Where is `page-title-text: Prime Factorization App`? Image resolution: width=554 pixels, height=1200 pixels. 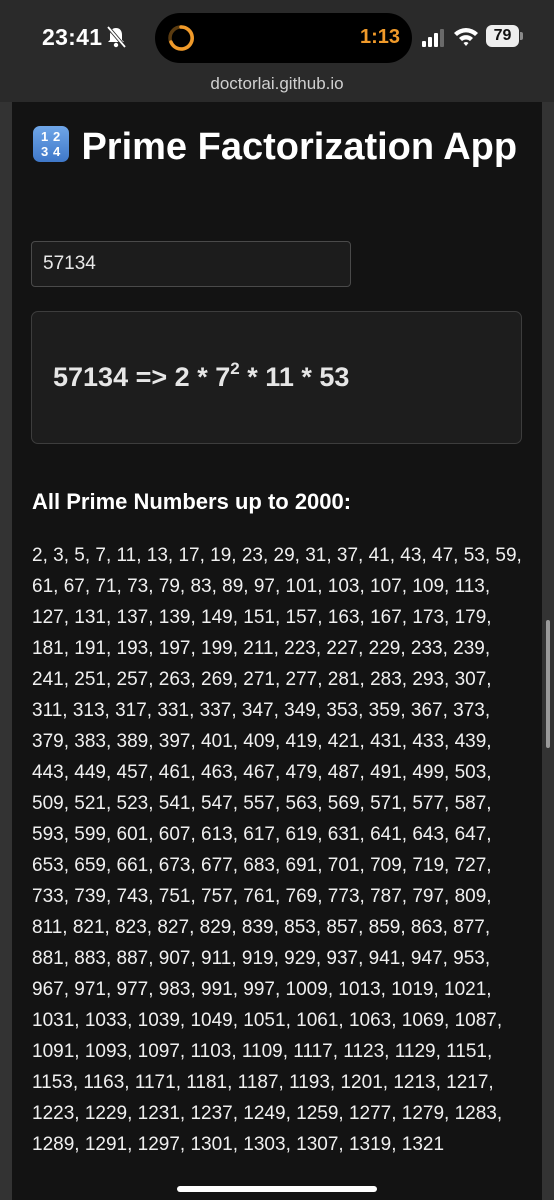 page-title-text: Prime Factorization App is located at coordinates (299, 147).